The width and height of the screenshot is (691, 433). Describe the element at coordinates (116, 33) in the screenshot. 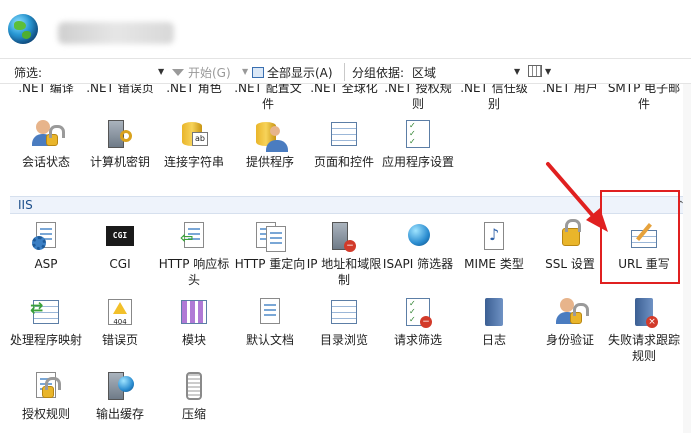

I see `blurred-title` at that location.